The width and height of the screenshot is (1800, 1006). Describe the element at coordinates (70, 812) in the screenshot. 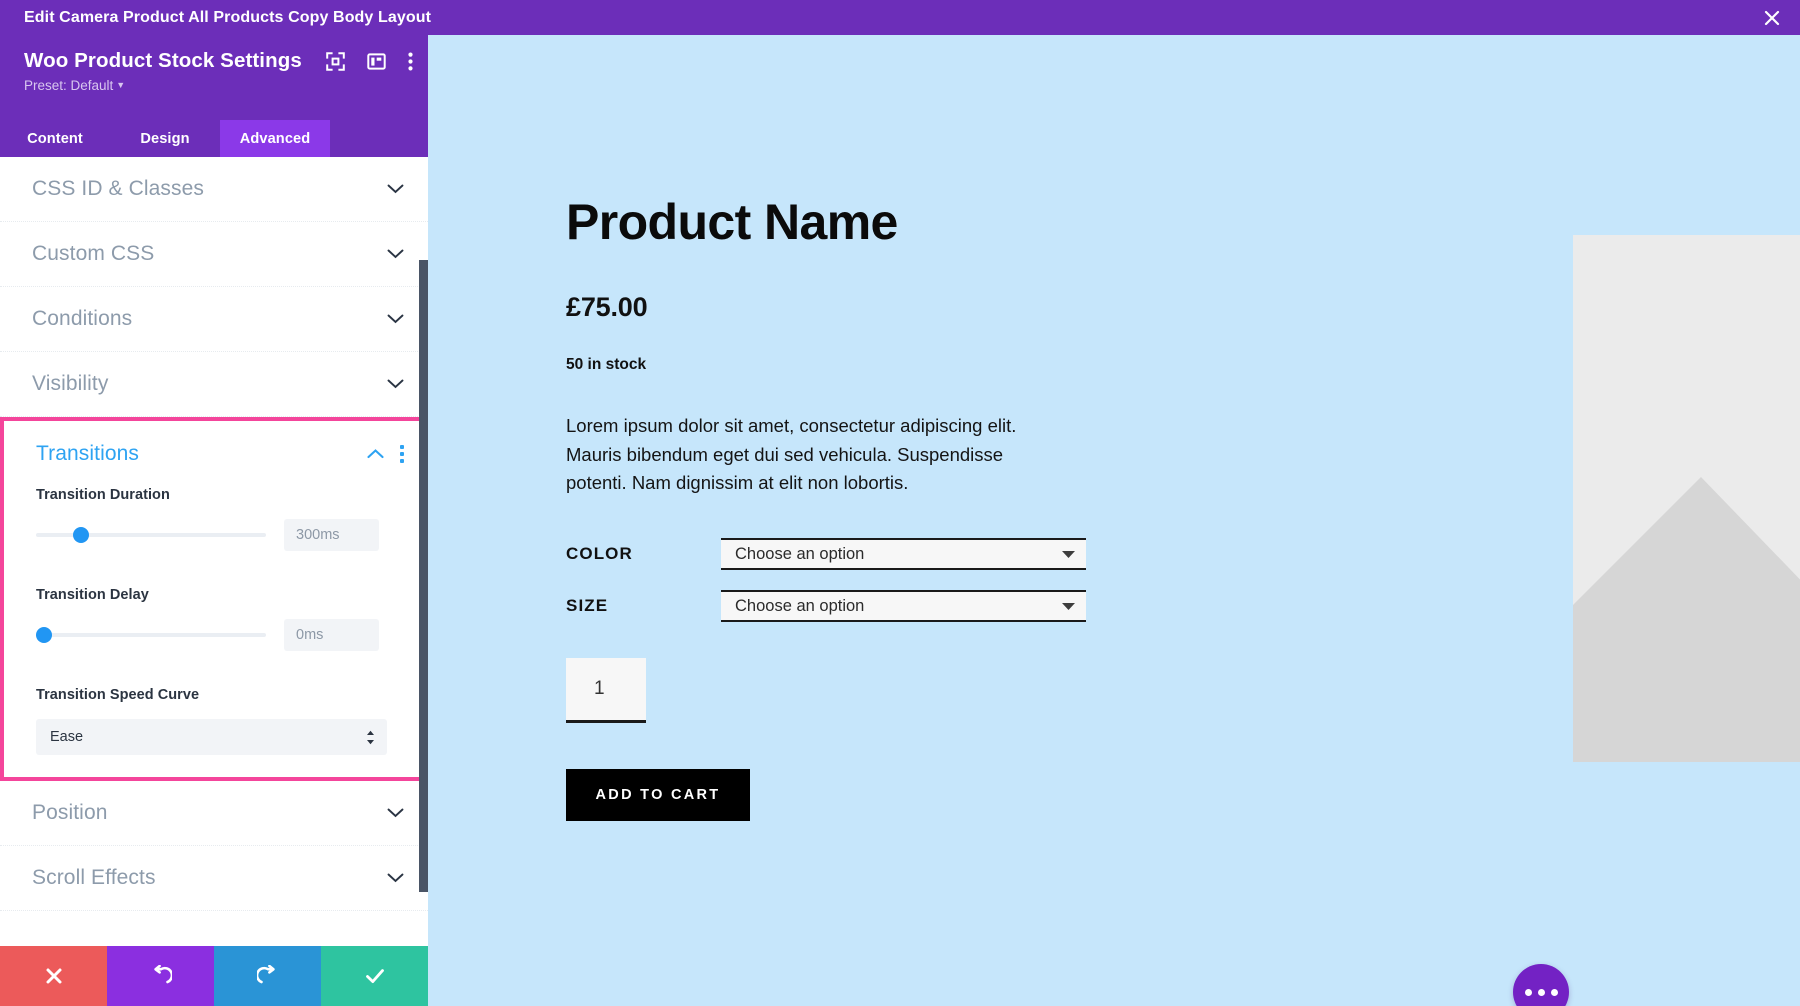

I see `section-label: Position` at that location.